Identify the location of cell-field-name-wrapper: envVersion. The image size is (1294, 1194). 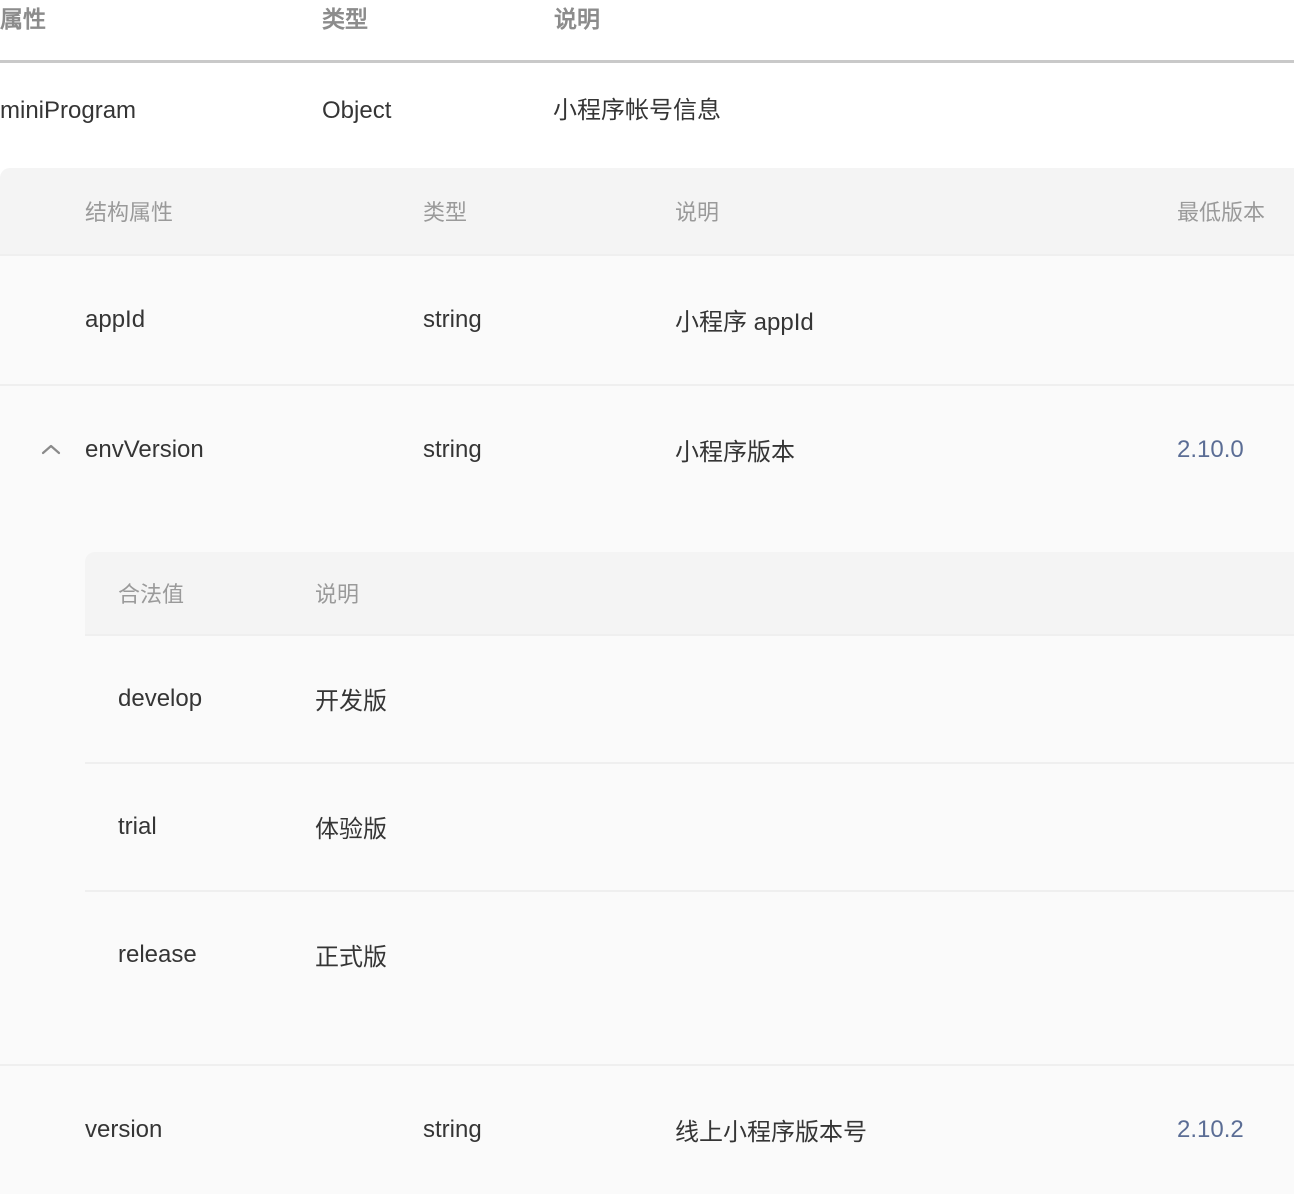
(211, 448).